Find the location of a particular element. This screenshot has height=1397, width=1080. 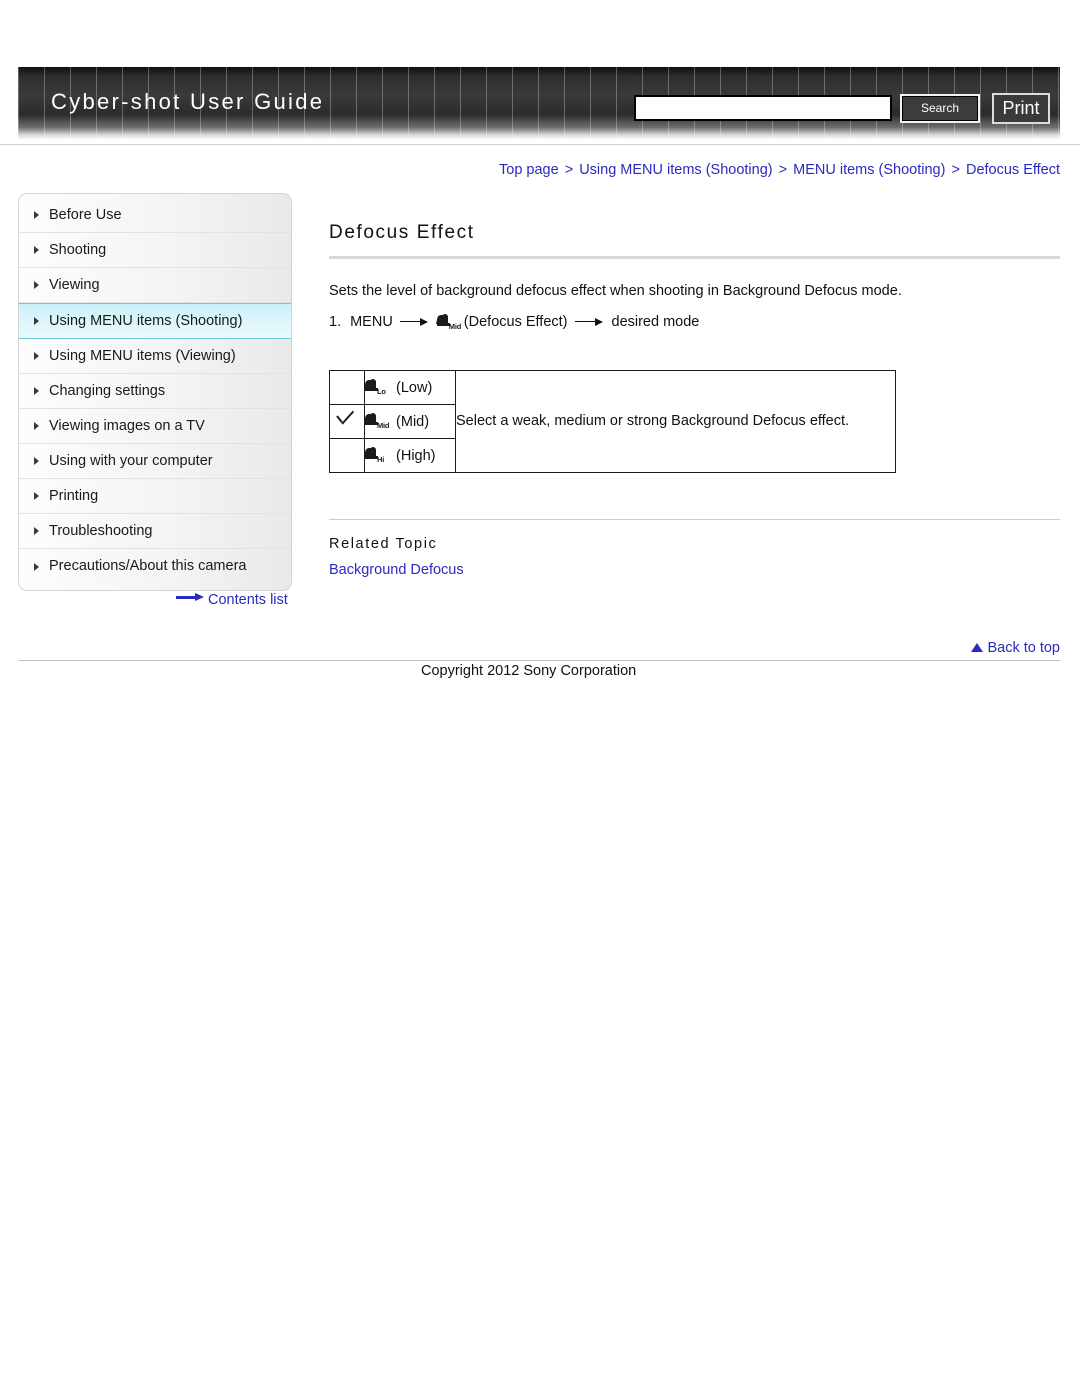

step-result: desired mode is located at coordinates (655, 321).